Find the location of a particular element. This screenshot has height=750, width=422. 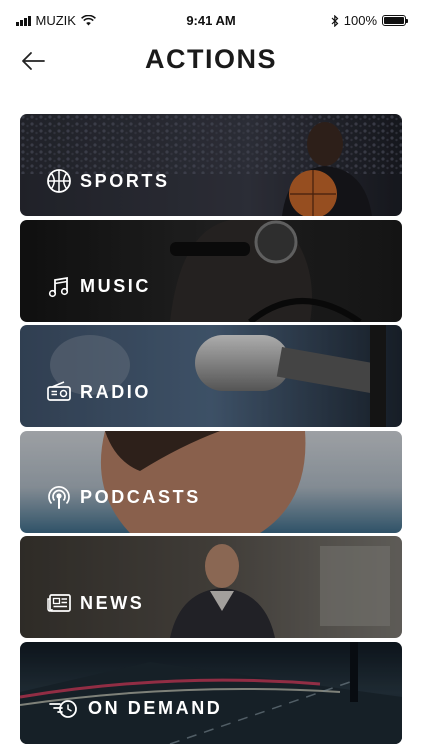

news-background-image is located at coordinates (211, 587).